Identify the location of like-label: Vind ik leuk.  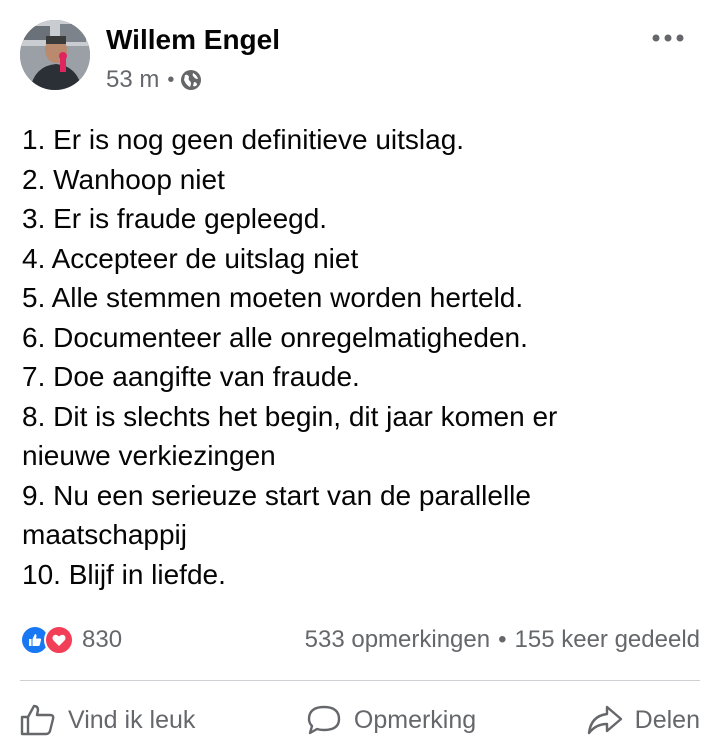
(132, 719).